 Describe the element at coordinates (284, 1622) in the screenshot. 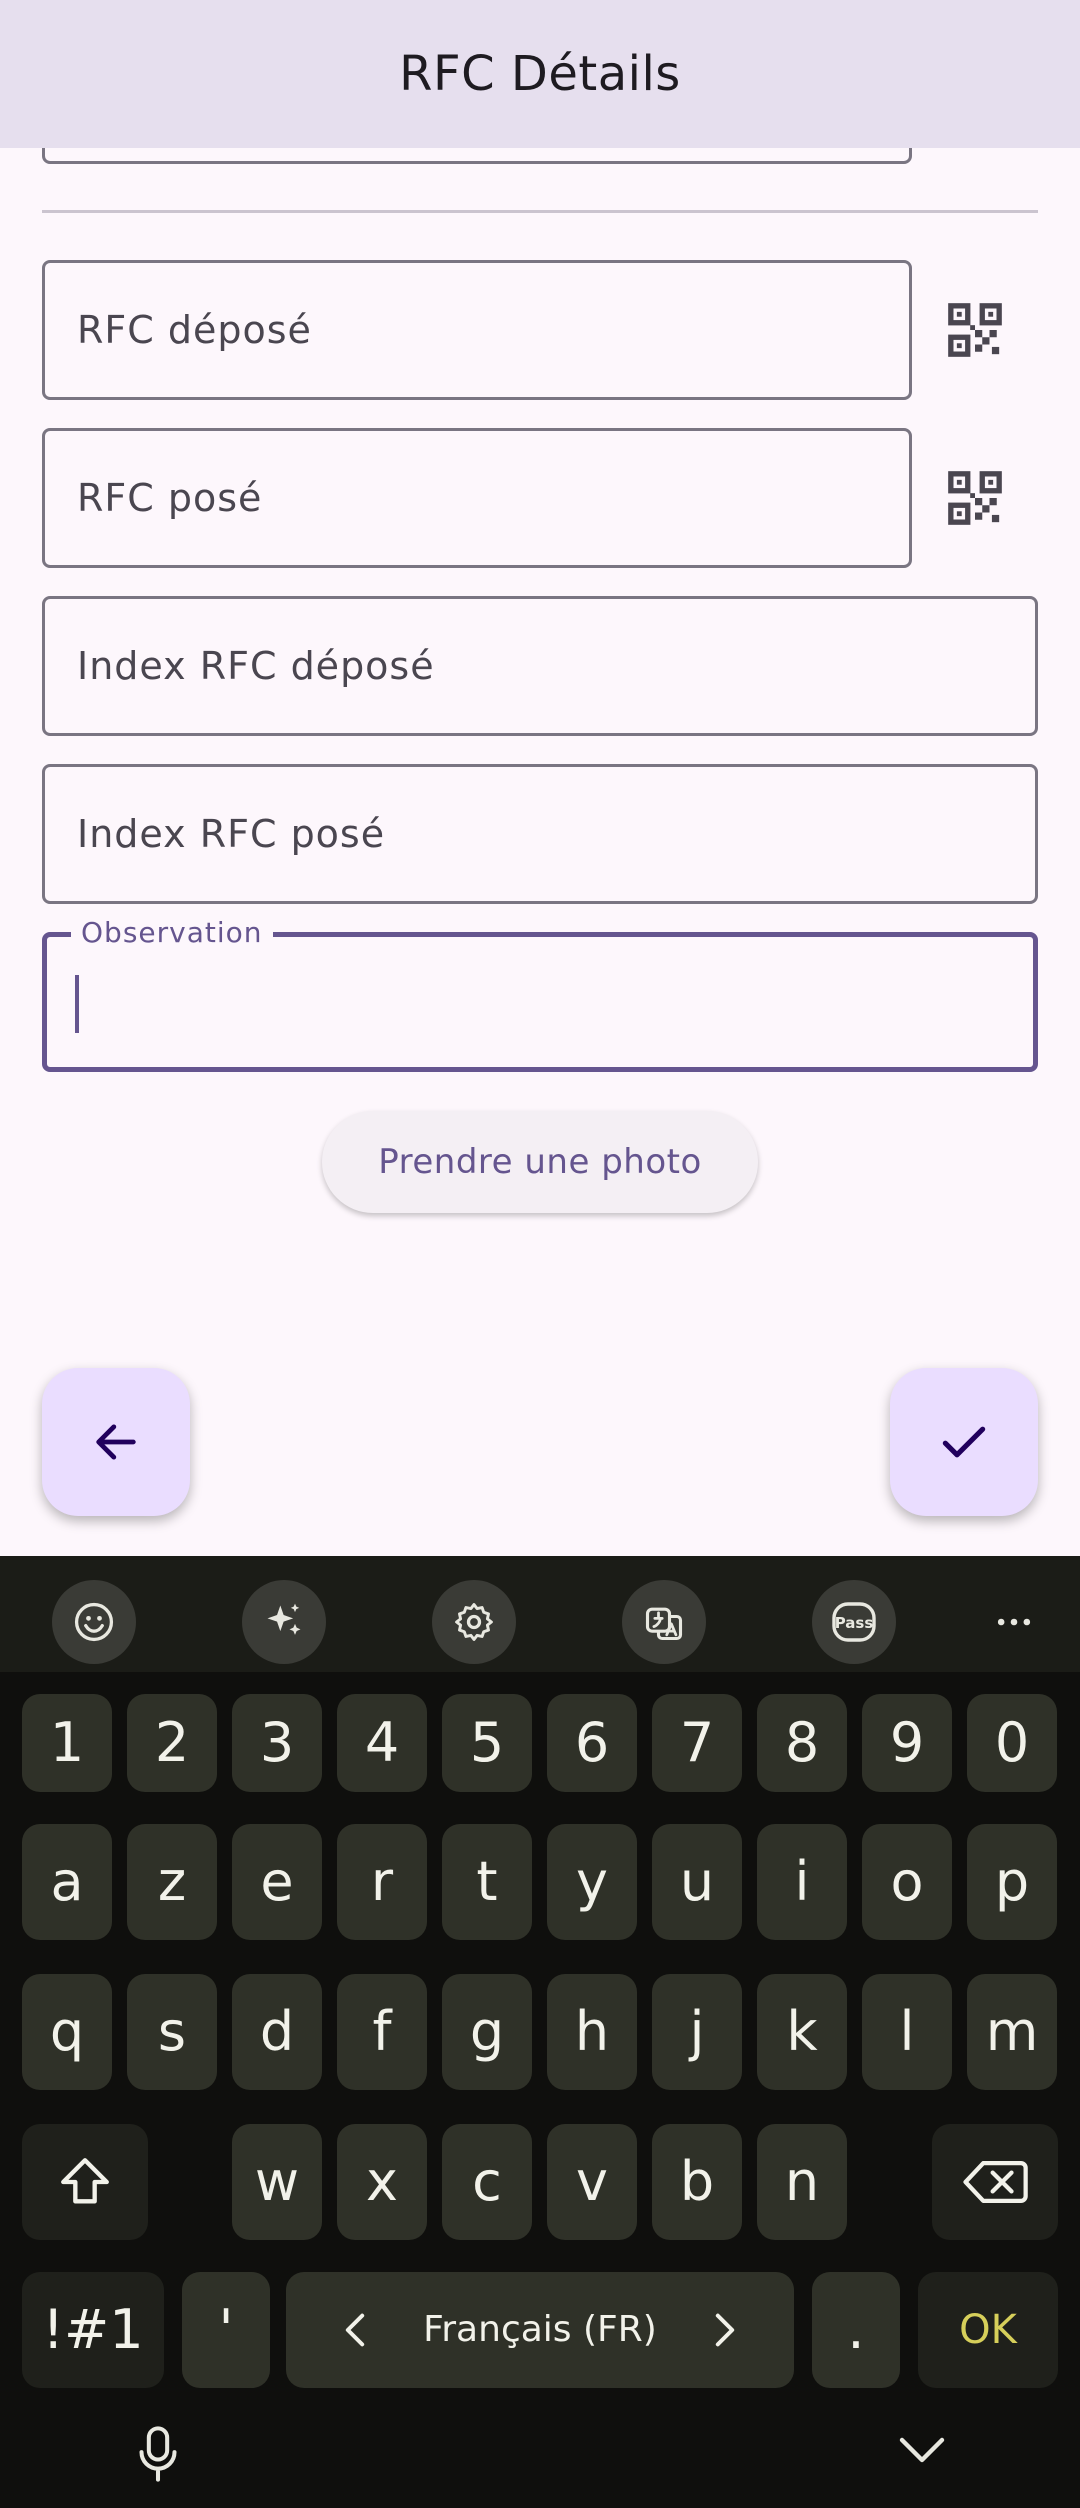

I see `ai-button` at that location.